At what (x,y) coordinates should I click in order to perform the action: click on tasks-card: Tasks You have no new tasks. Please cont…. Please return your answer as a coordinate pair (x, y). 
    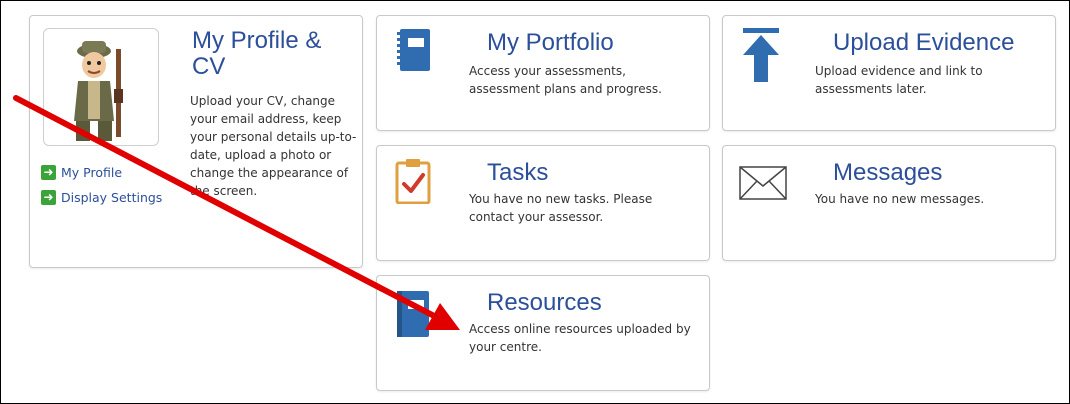
    Looking at the image, I should click on (543, 203).